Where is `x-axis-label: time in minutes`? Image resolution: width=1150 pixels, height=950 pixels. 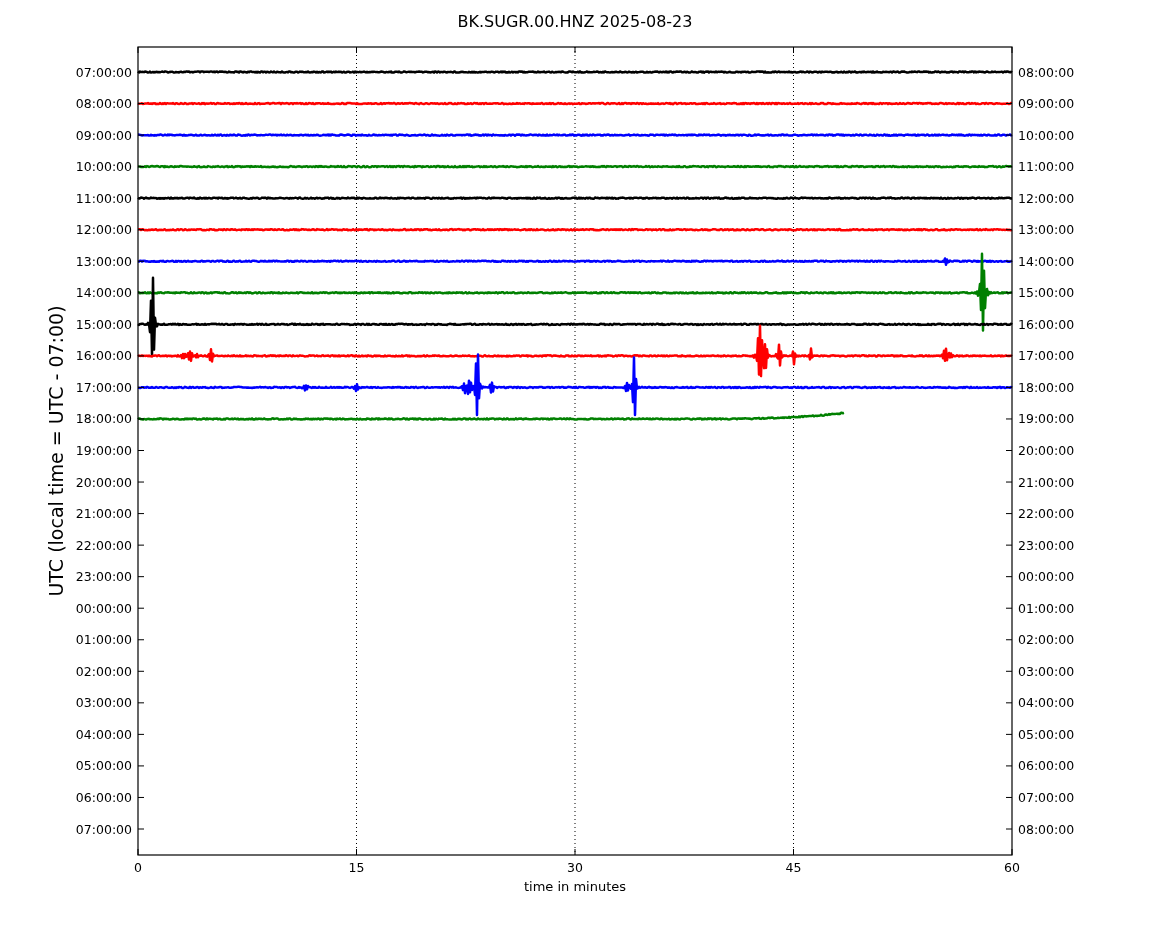 x-axis-label: time in minutes is located at coordinates (575, 886).